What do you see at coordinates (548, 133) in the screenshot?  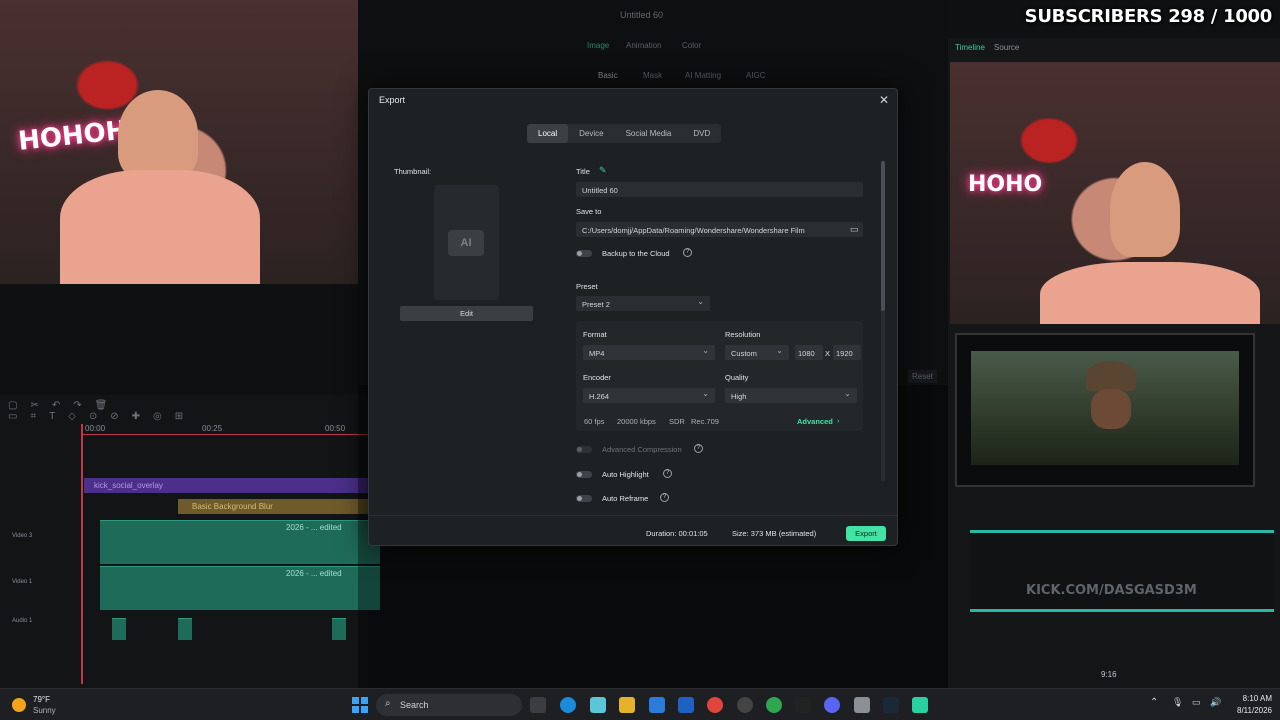 I see `tab-local: Local` at bounding box center [548, 133].